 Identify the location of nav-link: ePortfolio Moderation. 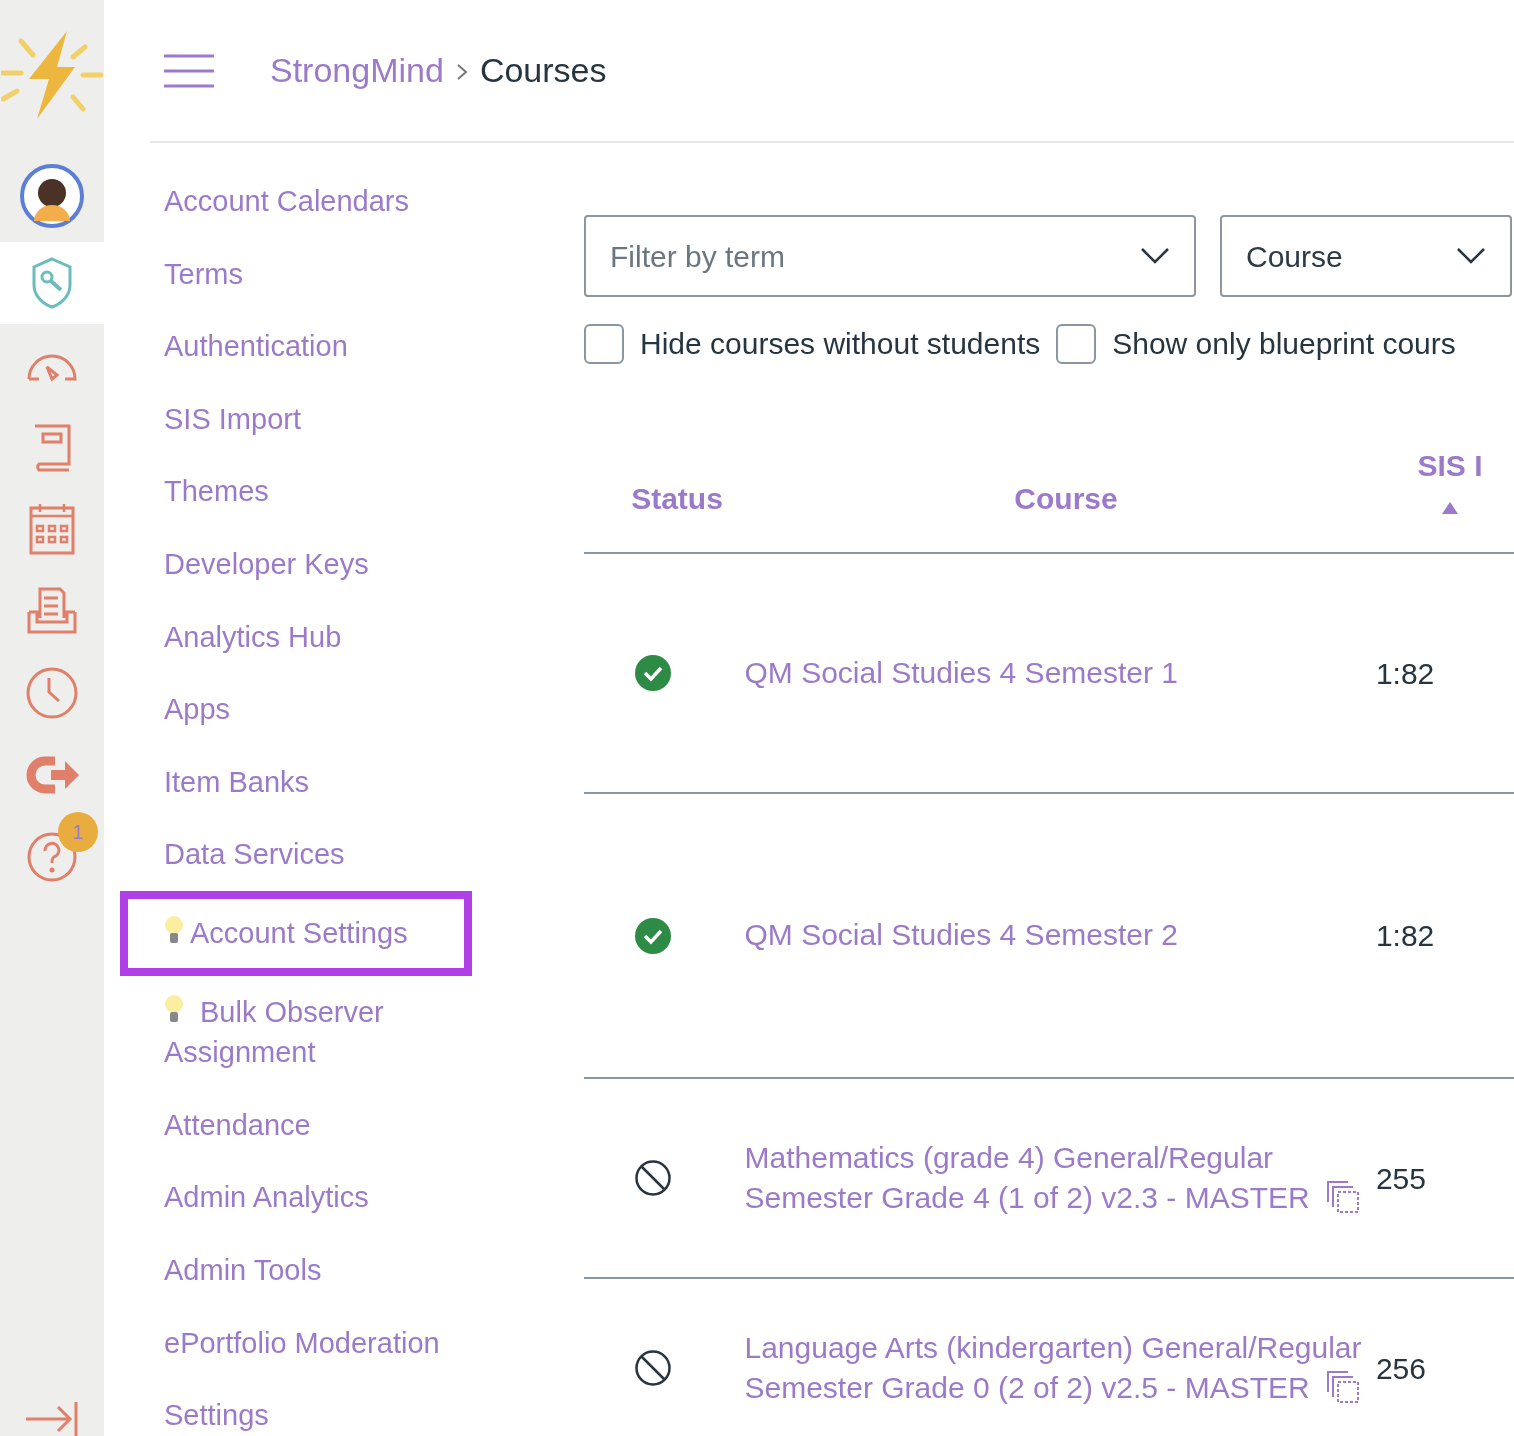
(296, 1343).